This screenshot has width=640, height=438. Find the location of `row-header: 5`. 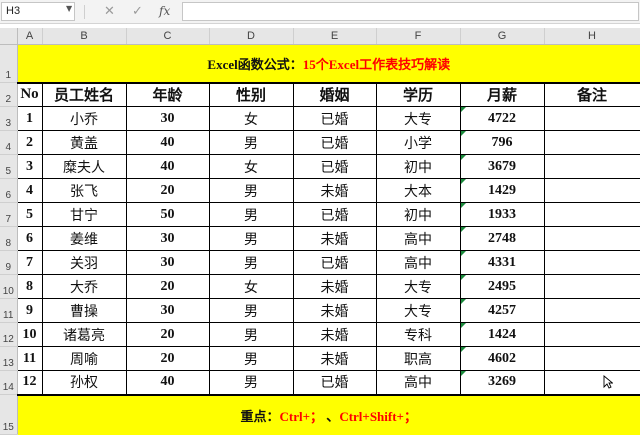

row-header: 5 is located at coordinates (9, 166).